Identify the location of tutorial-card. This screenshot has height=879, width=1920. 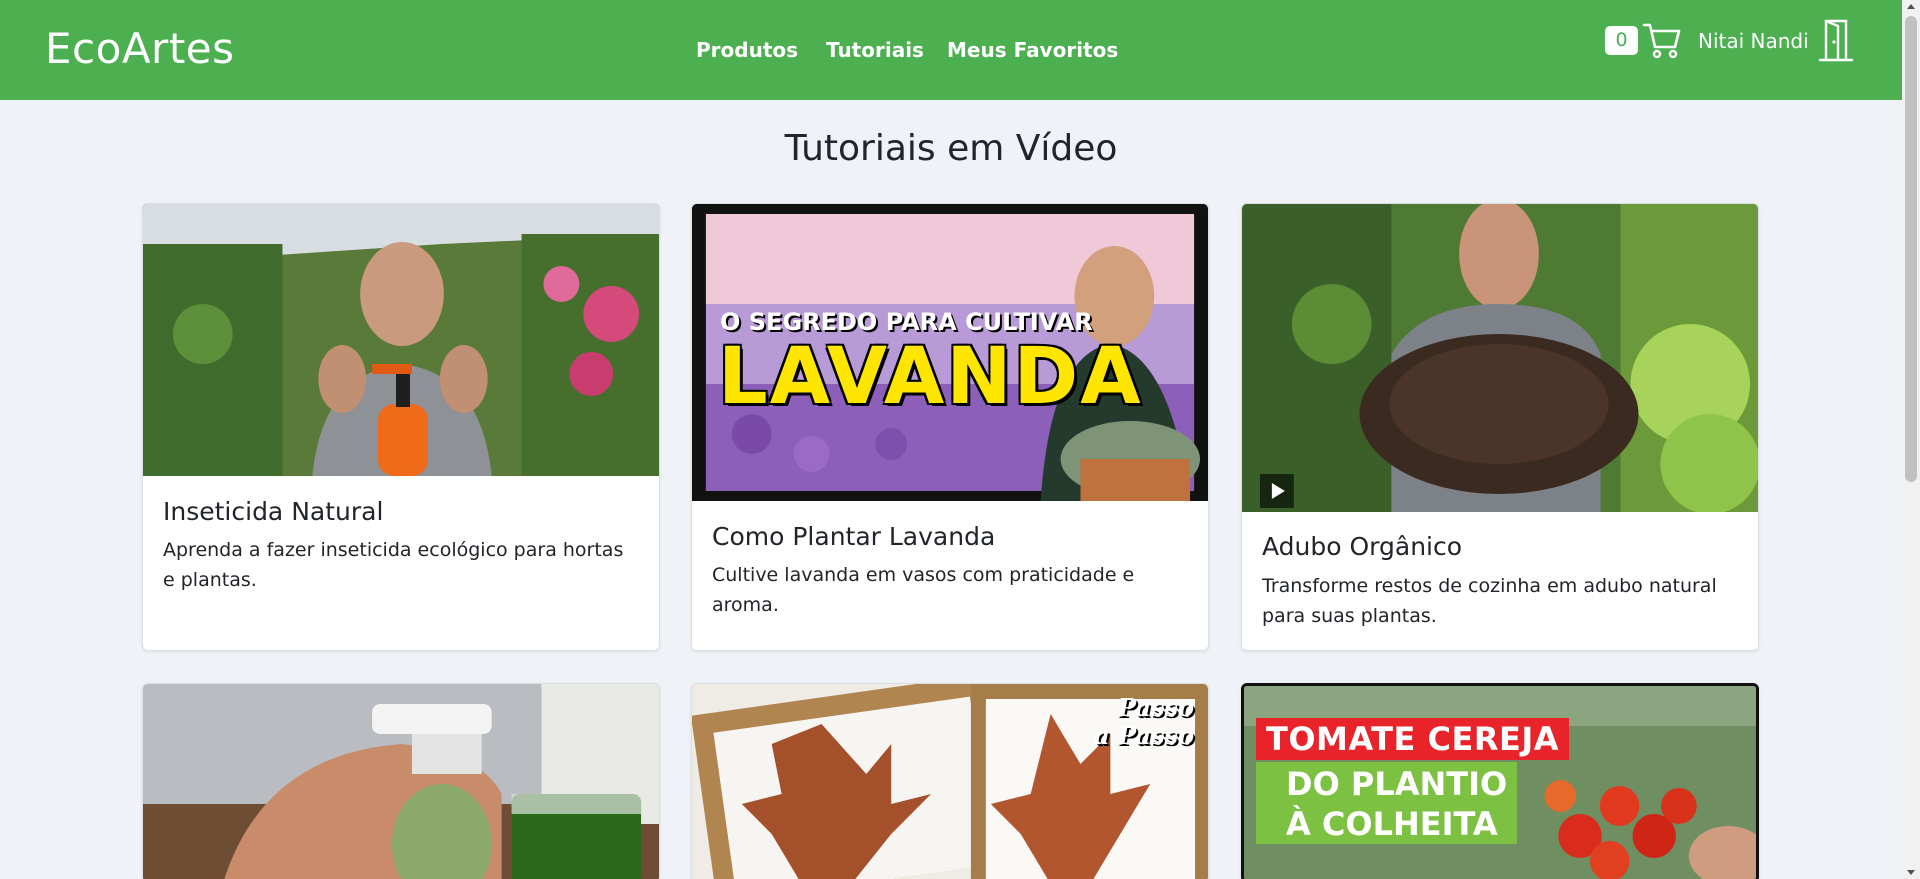
(401, 781).